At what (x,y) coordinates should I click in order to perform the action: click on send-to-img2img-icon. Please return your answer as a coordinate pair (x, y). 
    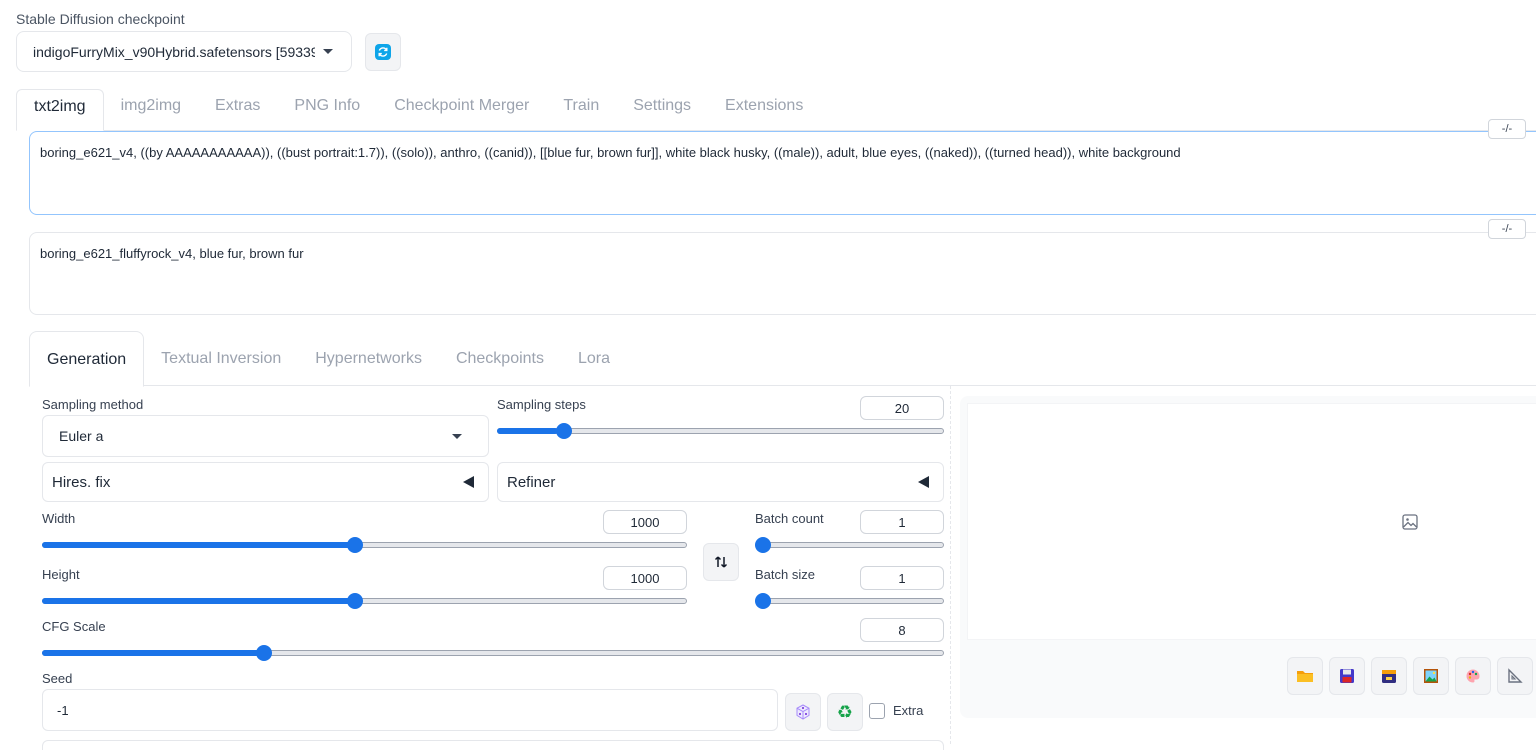
    Looking at the image, I should click on (1431, 676).